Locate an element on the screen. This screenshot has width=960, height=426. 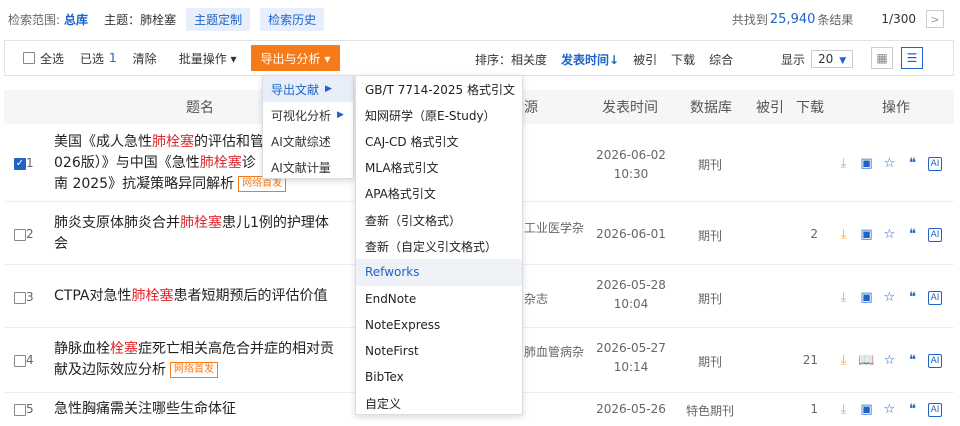
cite-count: 1 is located at coordinates (806, 409).